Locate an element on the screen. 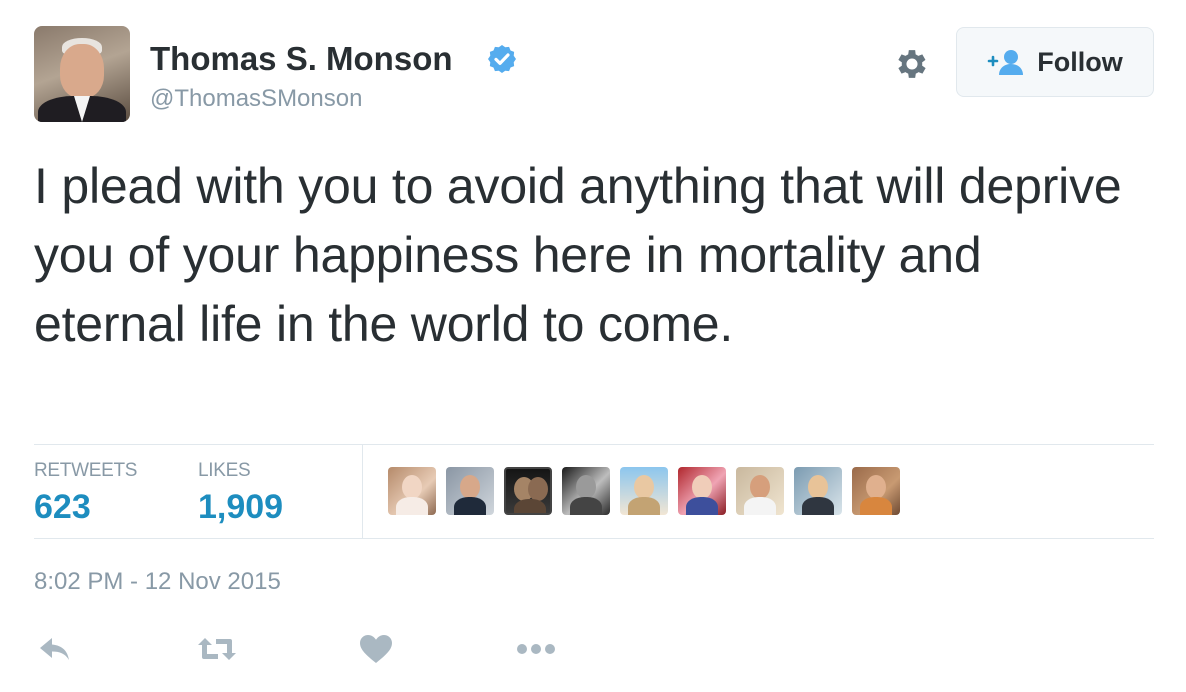  like-button is located at coordinates (376, 649).